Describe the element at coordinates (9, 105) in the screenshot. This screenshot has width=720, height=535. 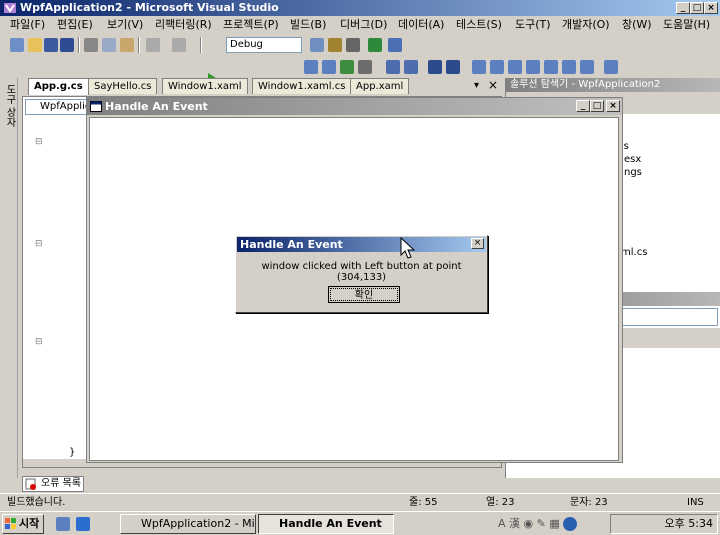
I see `toolbox-label: 도구 상자` at that location.